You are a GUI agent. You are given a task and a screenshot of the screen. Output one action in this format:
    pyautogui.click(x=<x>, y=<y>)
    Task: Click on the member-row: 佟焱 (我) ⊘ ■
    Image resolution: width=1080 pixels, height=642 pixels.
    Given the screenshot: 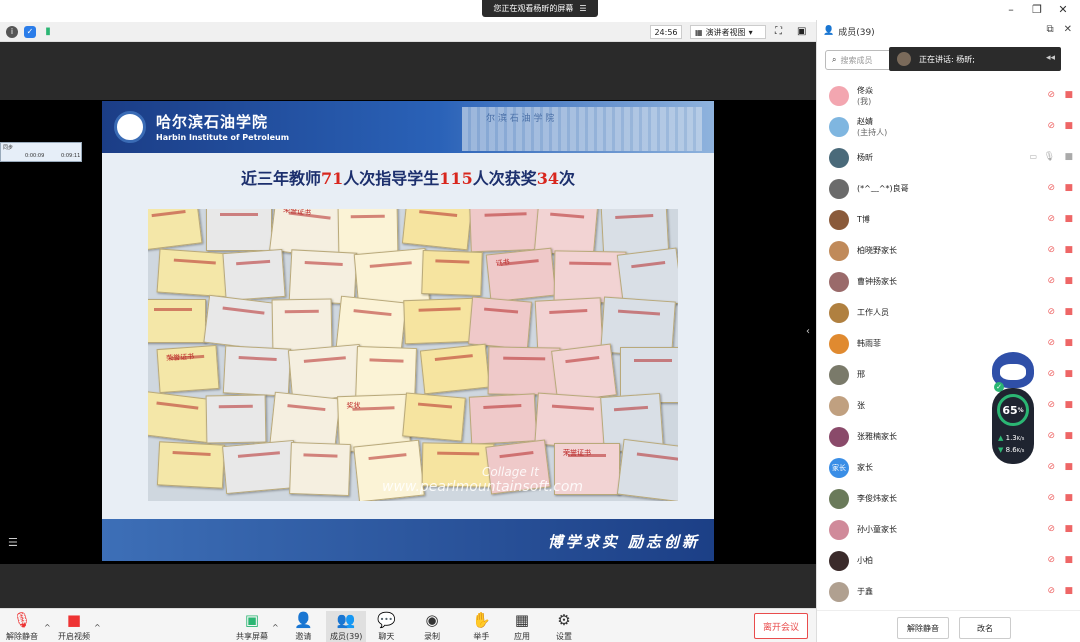 What is the action you would take?
    pyautogui.click(x=948, y=95)
    